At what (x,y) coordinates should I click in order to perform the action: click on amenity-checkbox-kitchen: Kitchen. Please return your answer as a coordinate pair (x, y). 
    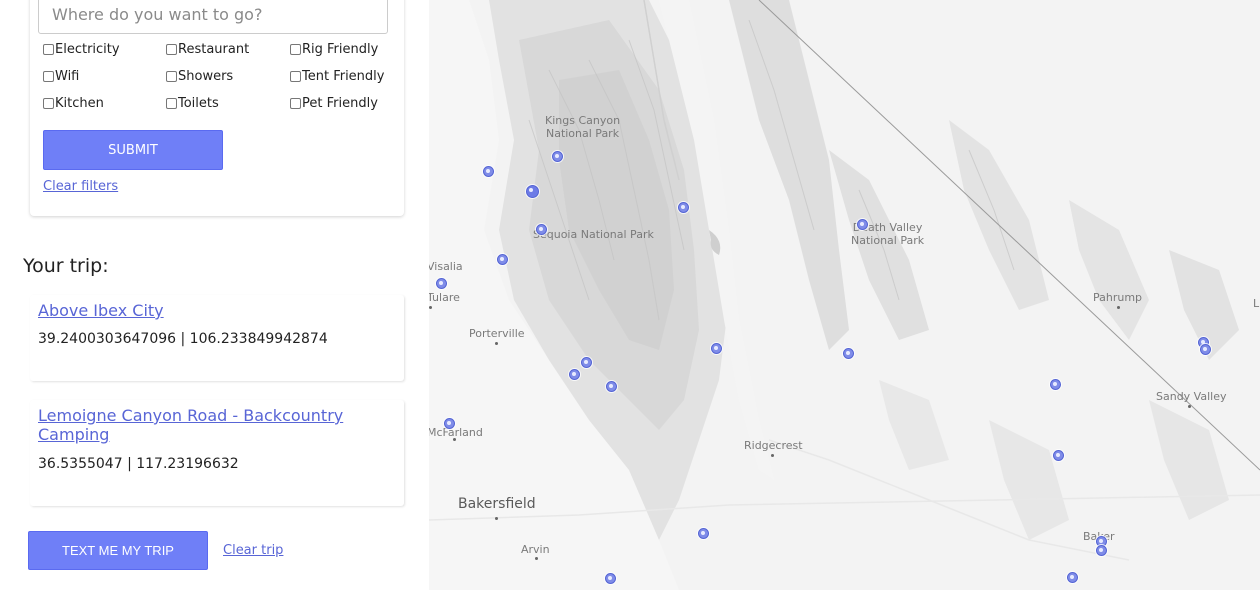
    Looking at the image, I should click on (73, 103).